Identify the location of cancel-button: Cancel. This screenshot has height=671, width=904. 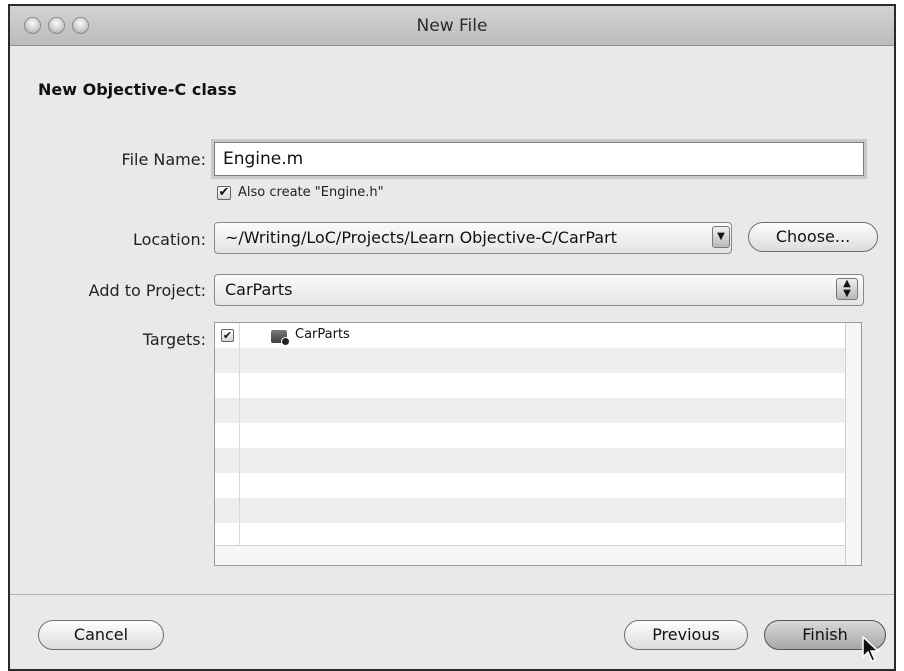
(101, 635).